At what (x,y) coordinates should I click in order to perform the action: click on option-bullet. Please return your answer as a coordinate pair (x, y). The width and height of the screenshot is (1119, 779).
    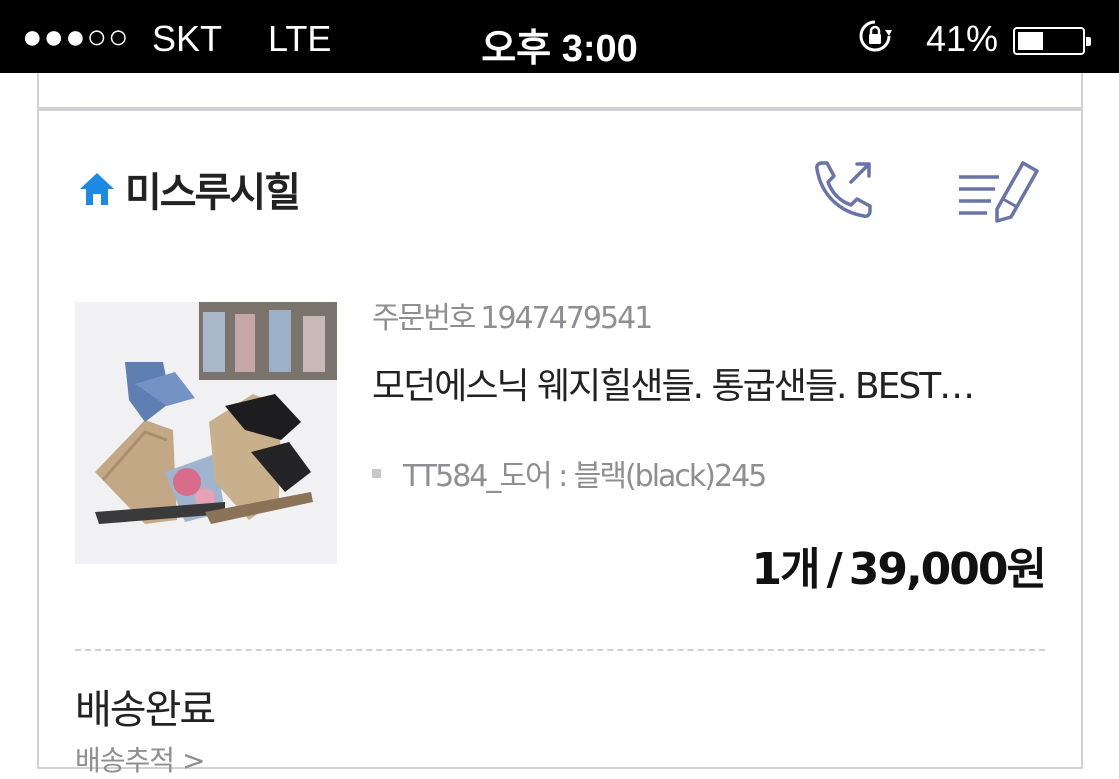
    Looking at the image, I should click on (376, 473).